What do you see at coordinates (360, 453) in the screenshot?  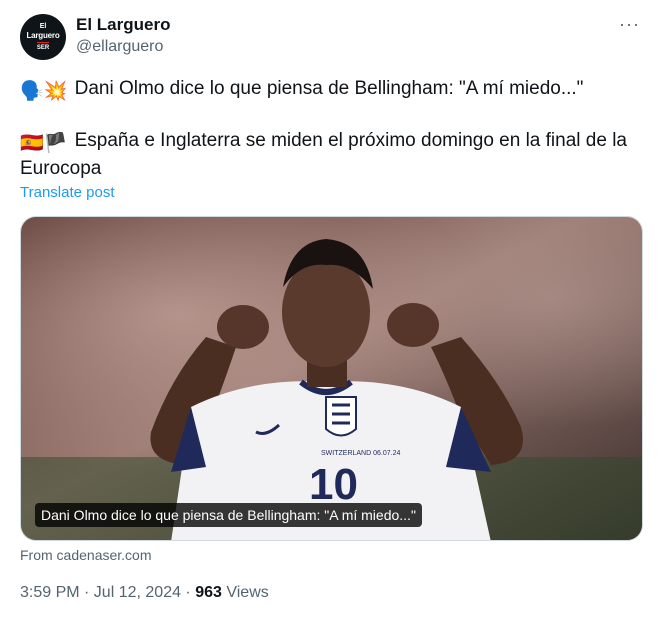 I see `shirt-text: SWITZERLAND 06.07.24` at bounding box center [360, 453].